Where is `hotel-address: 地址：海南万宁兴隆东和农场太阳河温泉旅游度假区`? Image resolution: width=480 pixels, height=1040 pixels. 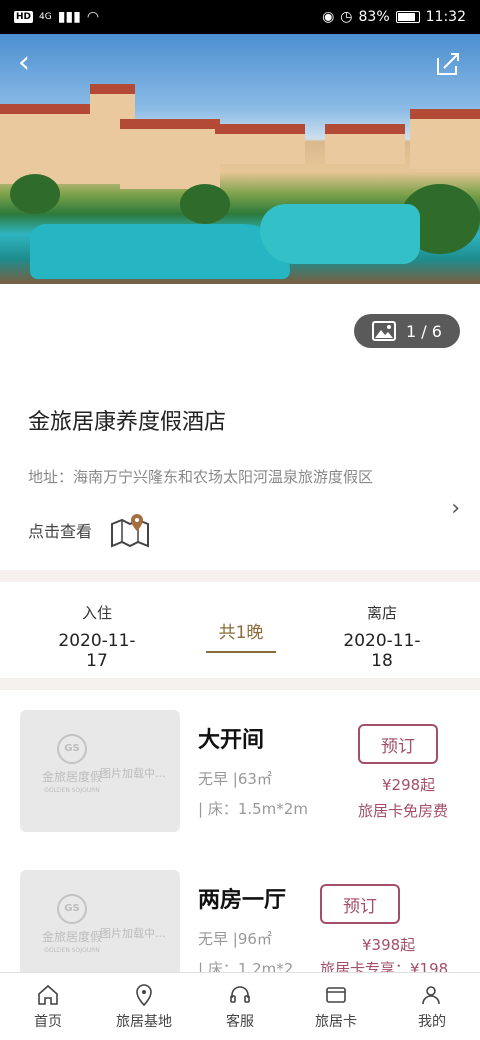 hotel-address: 地址：海南万宁兴隆东和农场太阳河温泉旅游度假区 is located at coordinates (201, 477).